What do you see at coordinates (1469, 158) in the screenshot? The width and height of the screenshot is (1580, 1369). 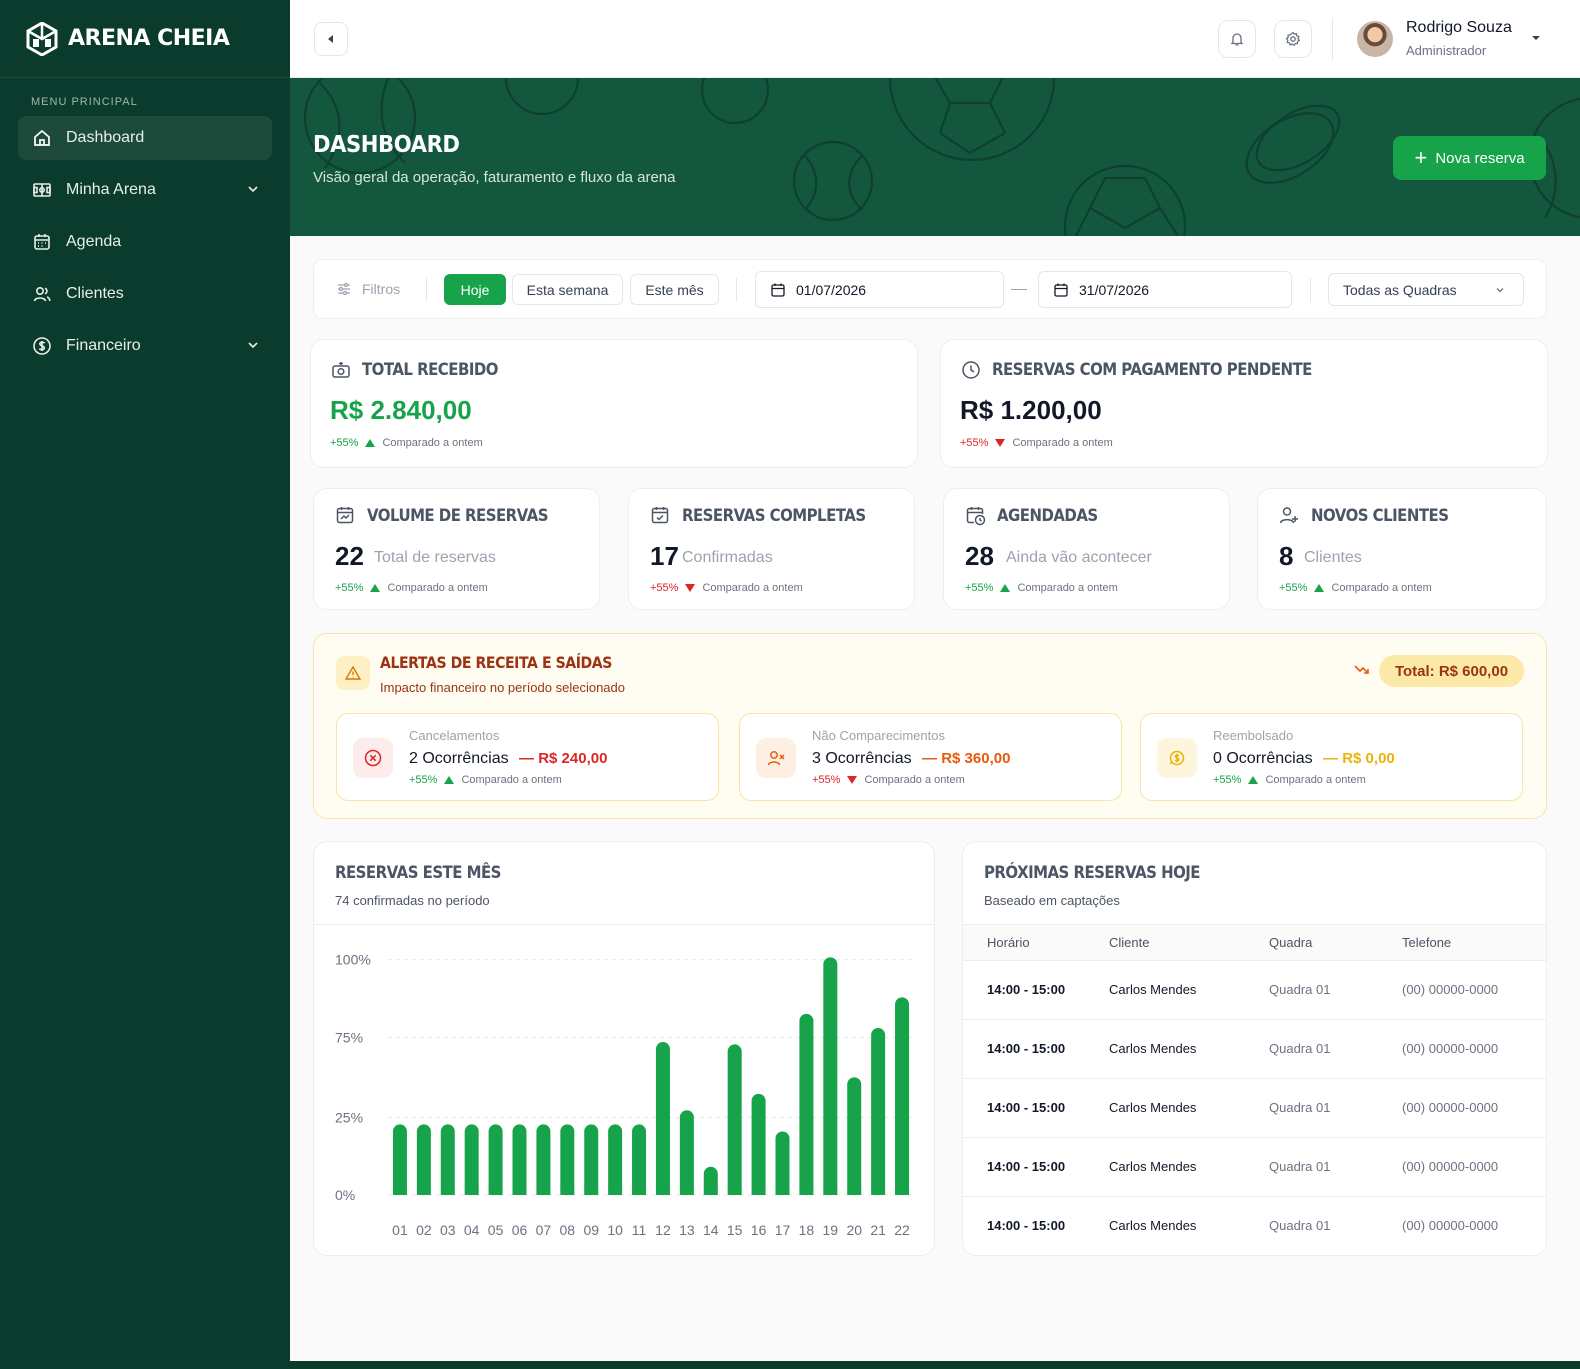 I see `new-reservation-button: + Nova reserva` at bounding box center [1469, 158].